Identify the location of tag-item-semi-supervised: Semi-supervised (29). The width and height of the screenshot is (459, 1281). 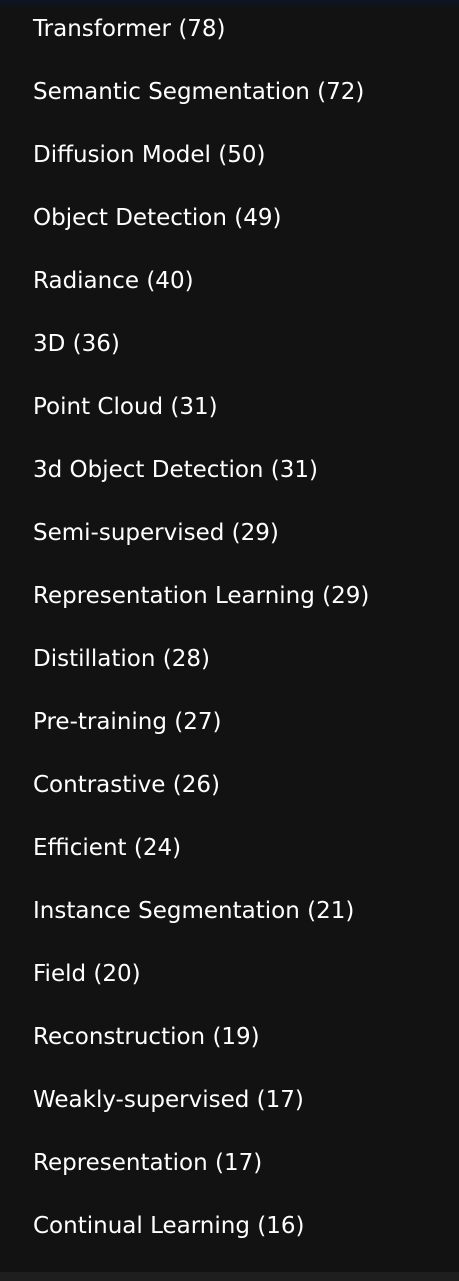
(229, 535).